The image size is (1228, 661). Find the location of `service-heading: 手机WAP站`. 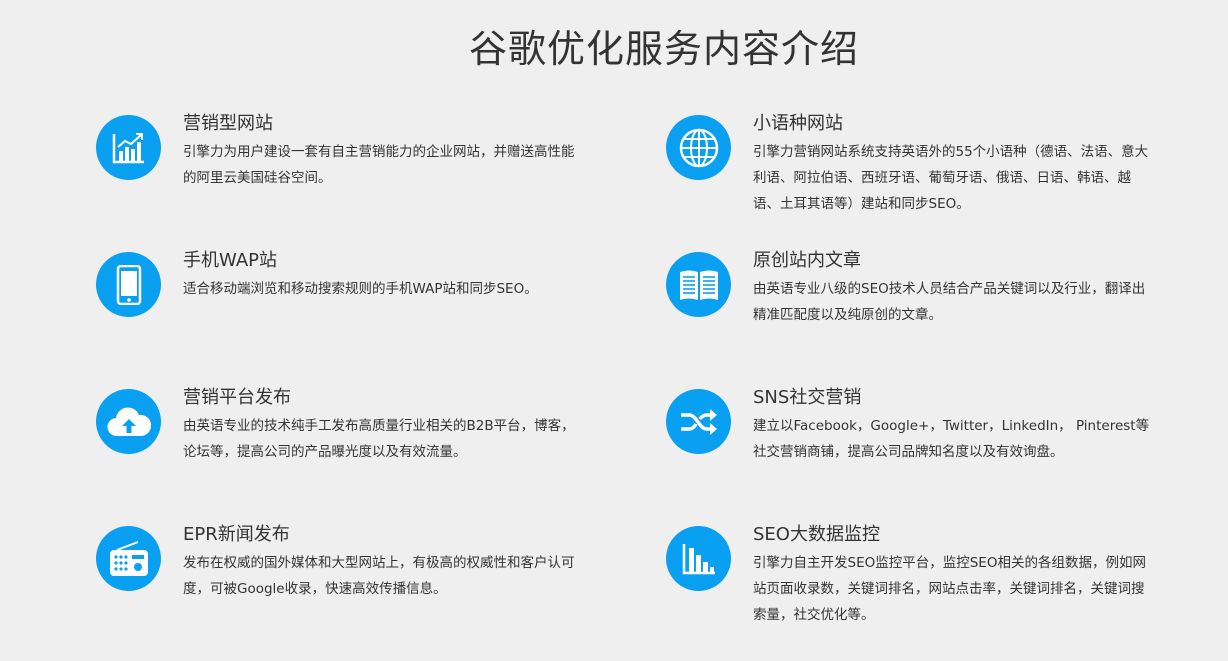

service-heading: 手机WAP站 is located at coordinates (230, 260).